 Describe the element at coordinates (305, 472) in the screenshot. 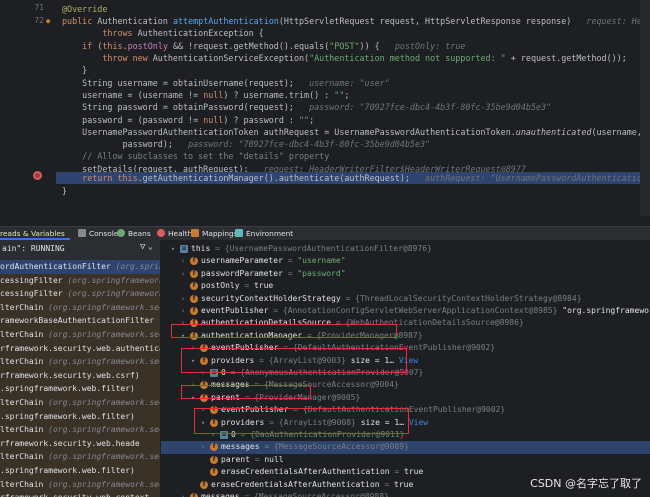

I see `variable-token: eraseCredentialsAfterAuthentication` at that location.